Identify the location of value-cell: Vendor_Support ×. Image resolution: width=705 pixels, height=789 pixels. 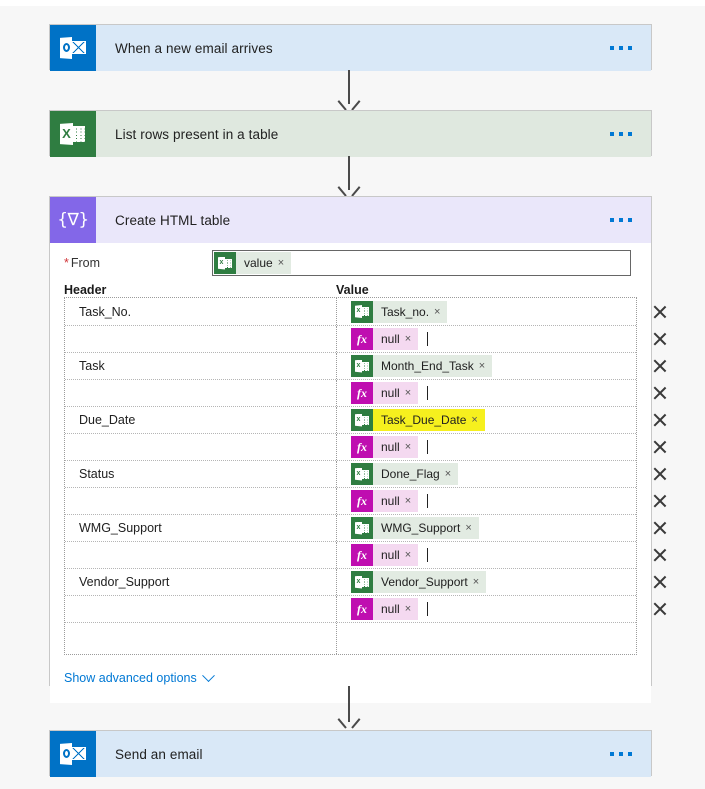
(486, 582).